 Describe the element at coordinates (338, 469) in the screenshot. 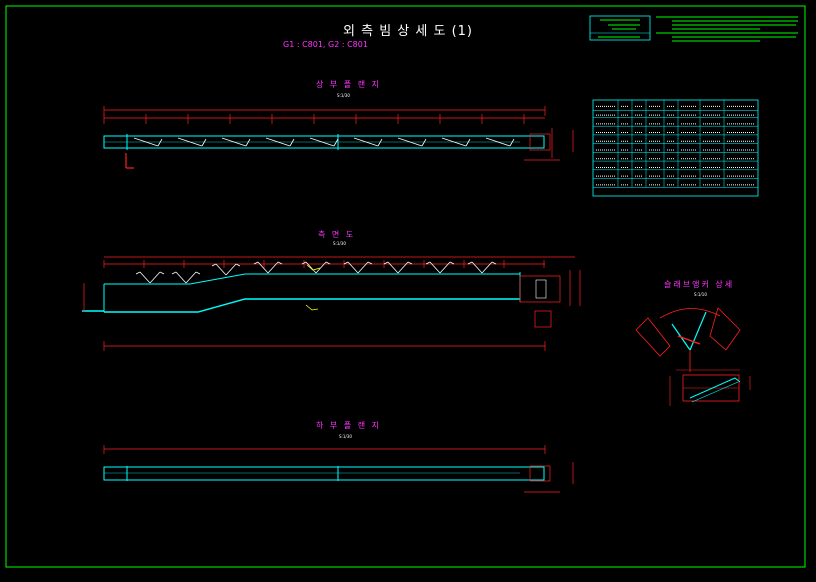

I see `bottom-flange-plan` at that location.